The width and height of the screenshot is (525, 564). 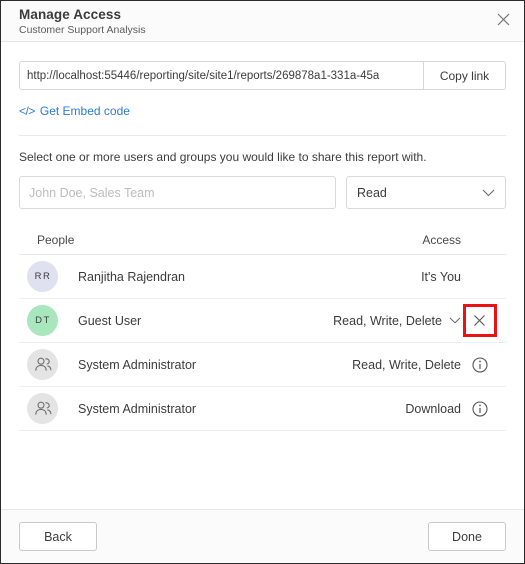 What do you see at coordinates (132, 276) in the screenshot?
I see `row-person-name: Ranjitha Rajendran` at bounding box center [132, 276].